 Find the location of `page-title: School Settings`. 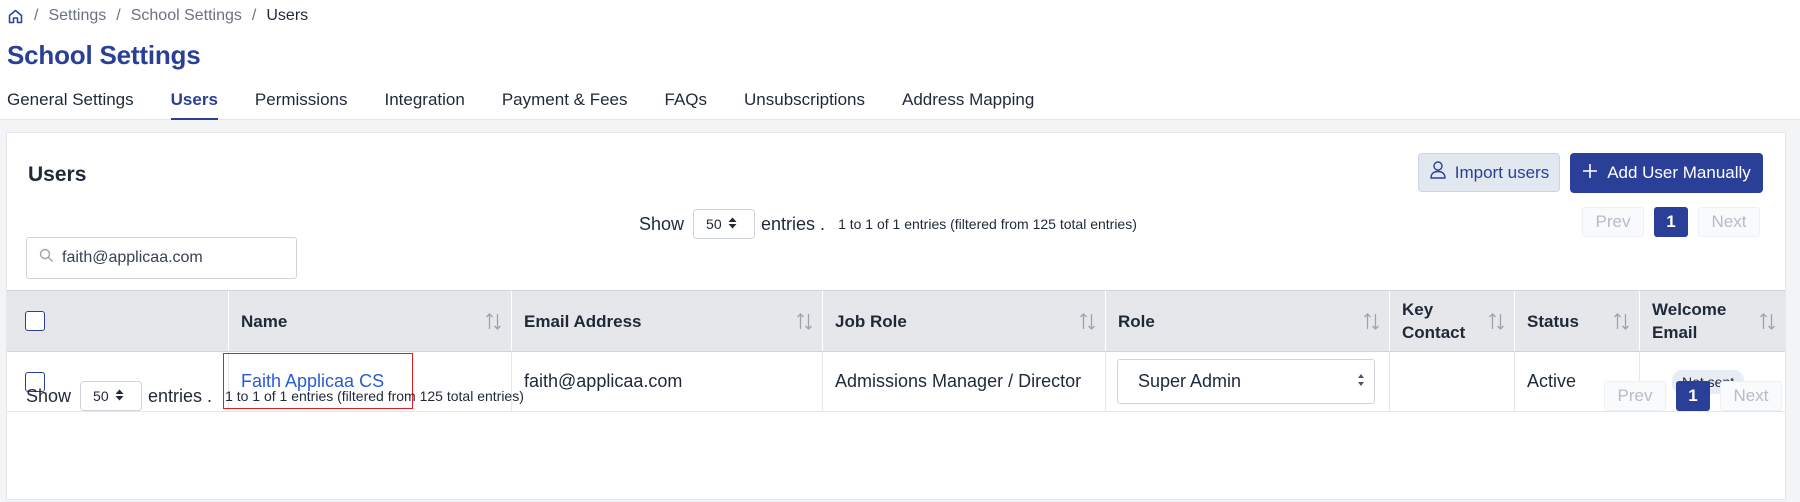

page-title: School Settings is located at coordinates (104, 55).